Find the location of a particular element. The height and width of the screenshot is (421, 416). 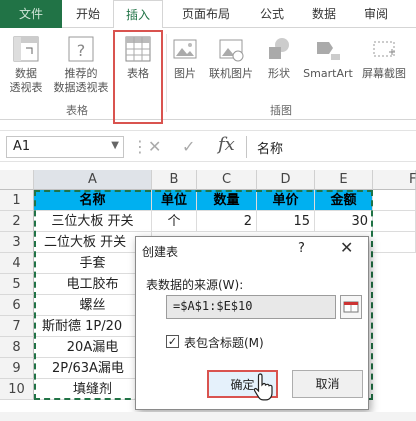

enter-icon: ✓ is located at coordinates (188, 146).